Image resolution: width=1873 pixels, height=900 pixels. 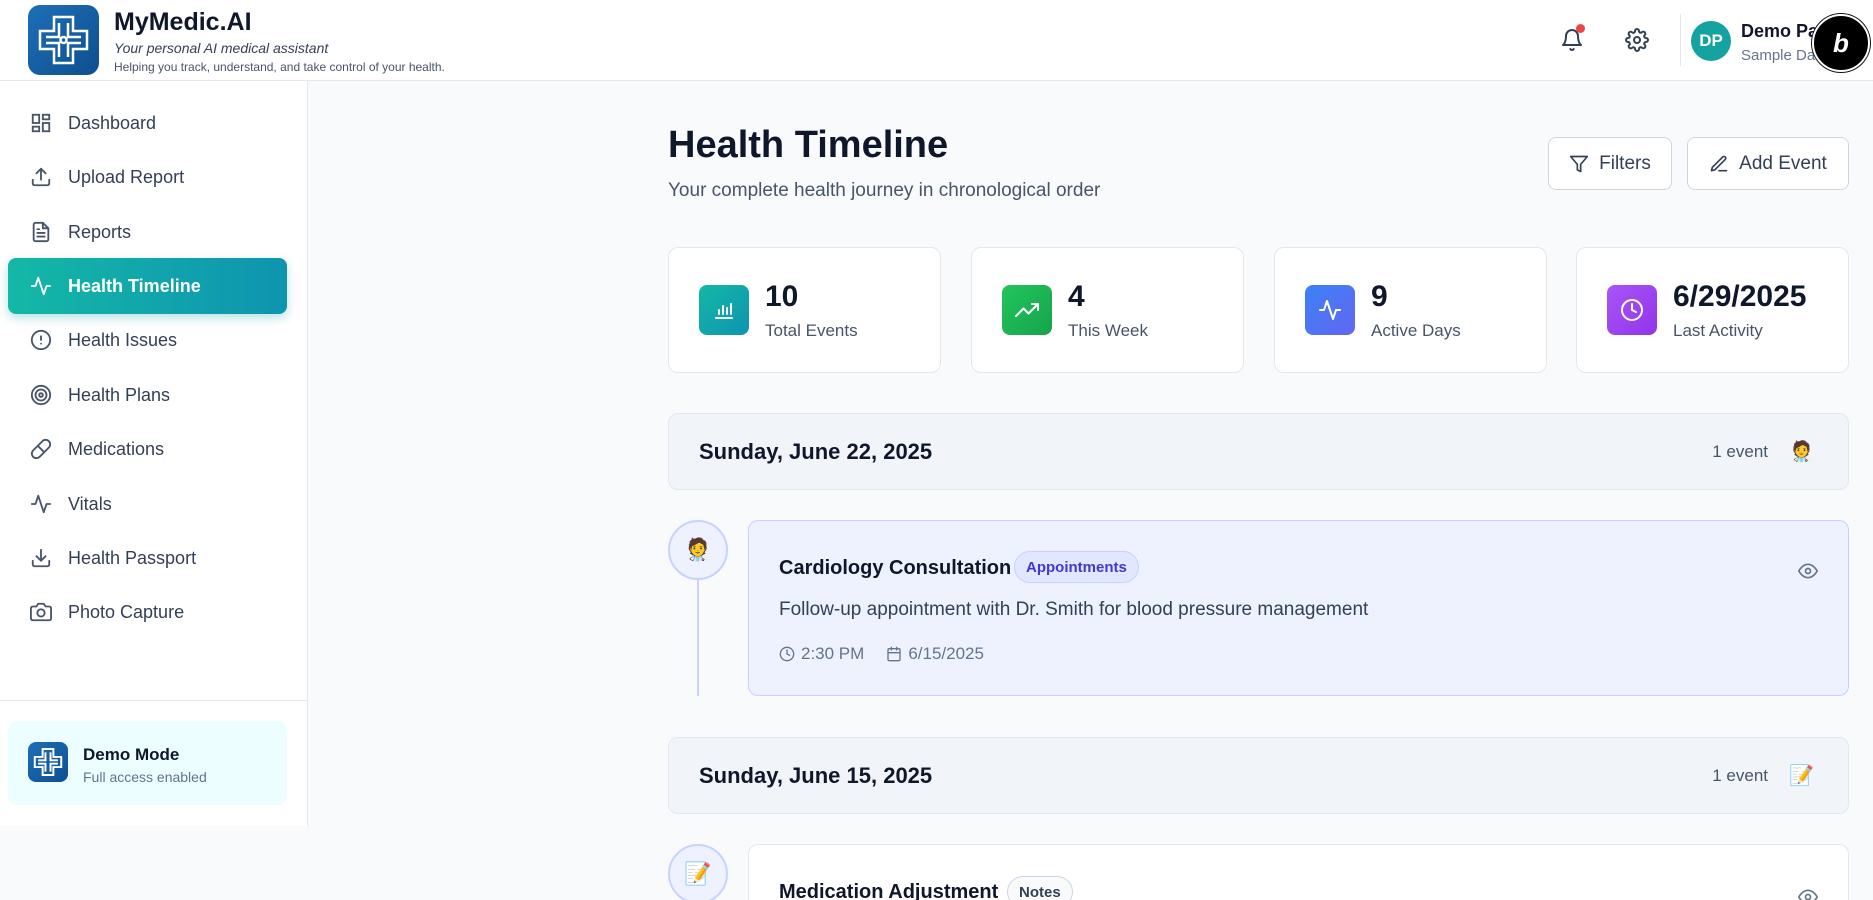 I want to click on sidebar-item-reports: Reports, so click(x=147, y=232).